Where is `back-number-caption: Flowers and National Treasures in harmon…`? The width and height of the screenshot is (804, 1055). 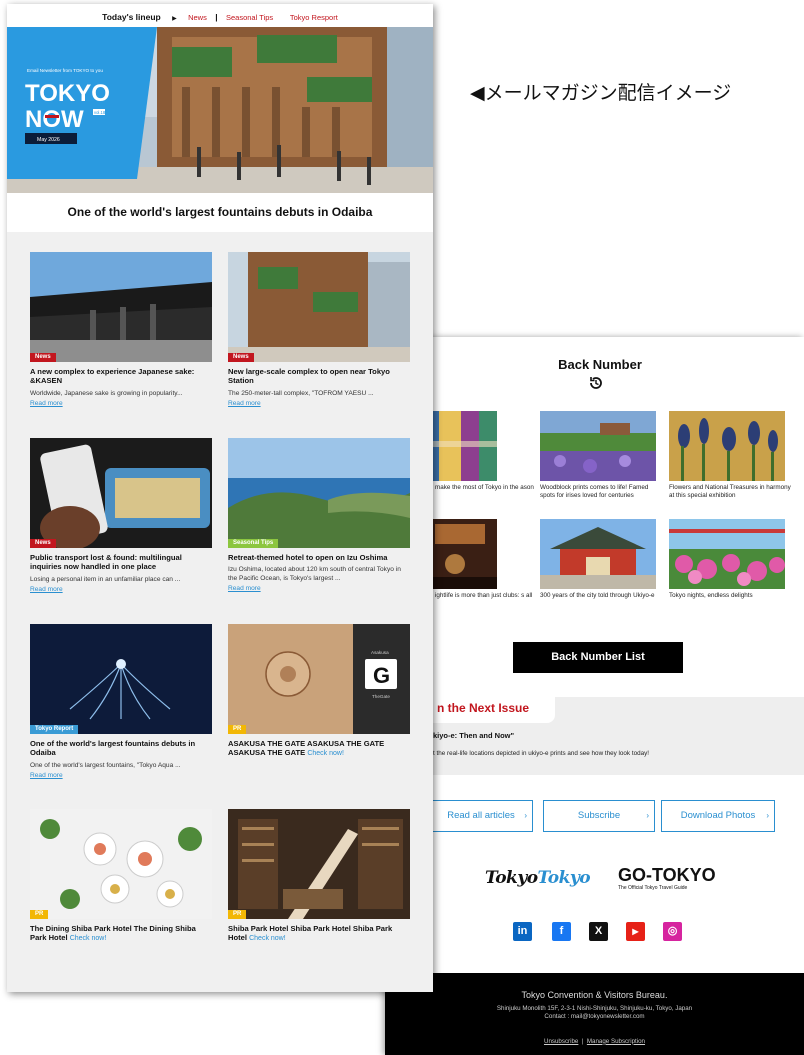 back-number-caption: Flowers and National Treasures in harmon… is located at coordinates (730, 492).